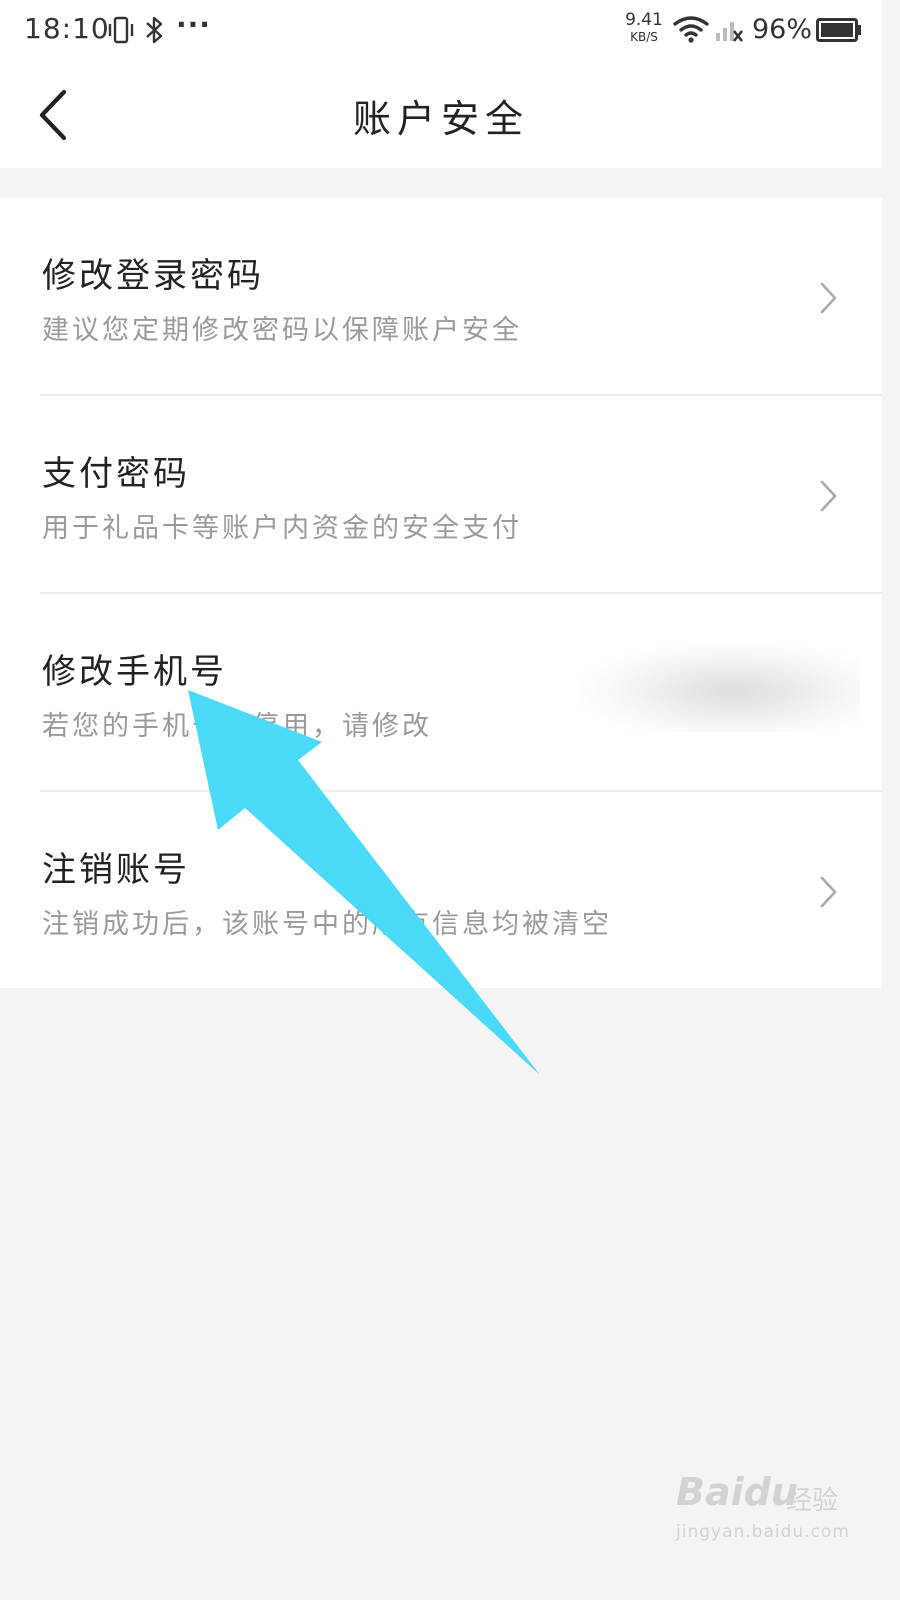 Image resolution: width=900 pixels, height=1600 pixels. I want to click on bluetooth-icon, so click(154, 30).